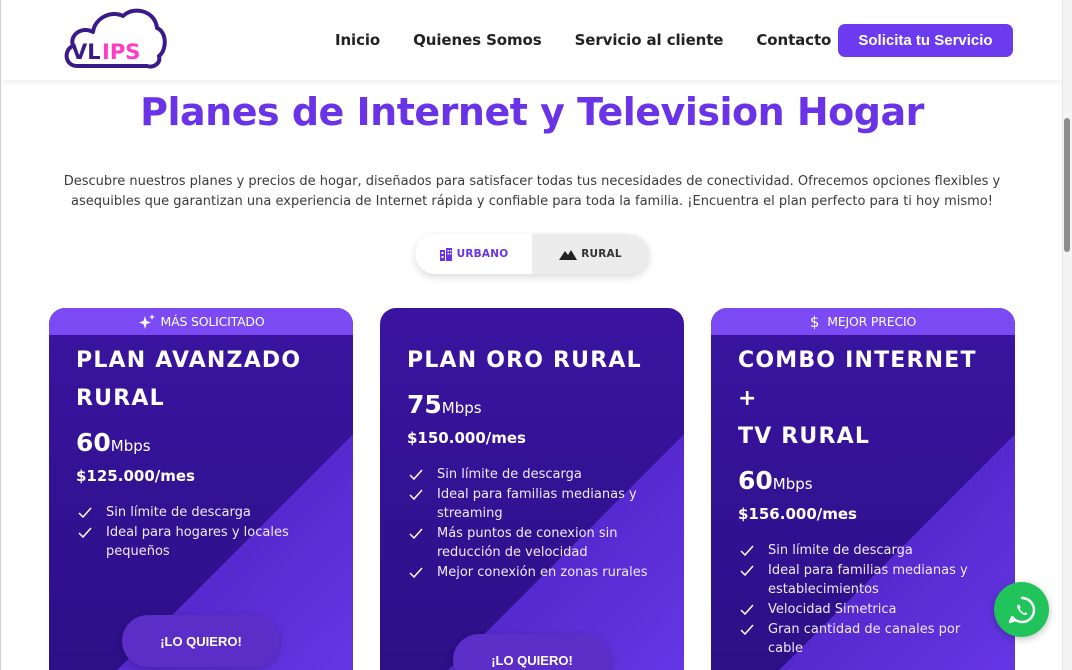  Describe the element at coordinates (524, 360) in the screenshot. I see `plan-title: PLAN ORO RURAL` at that location.